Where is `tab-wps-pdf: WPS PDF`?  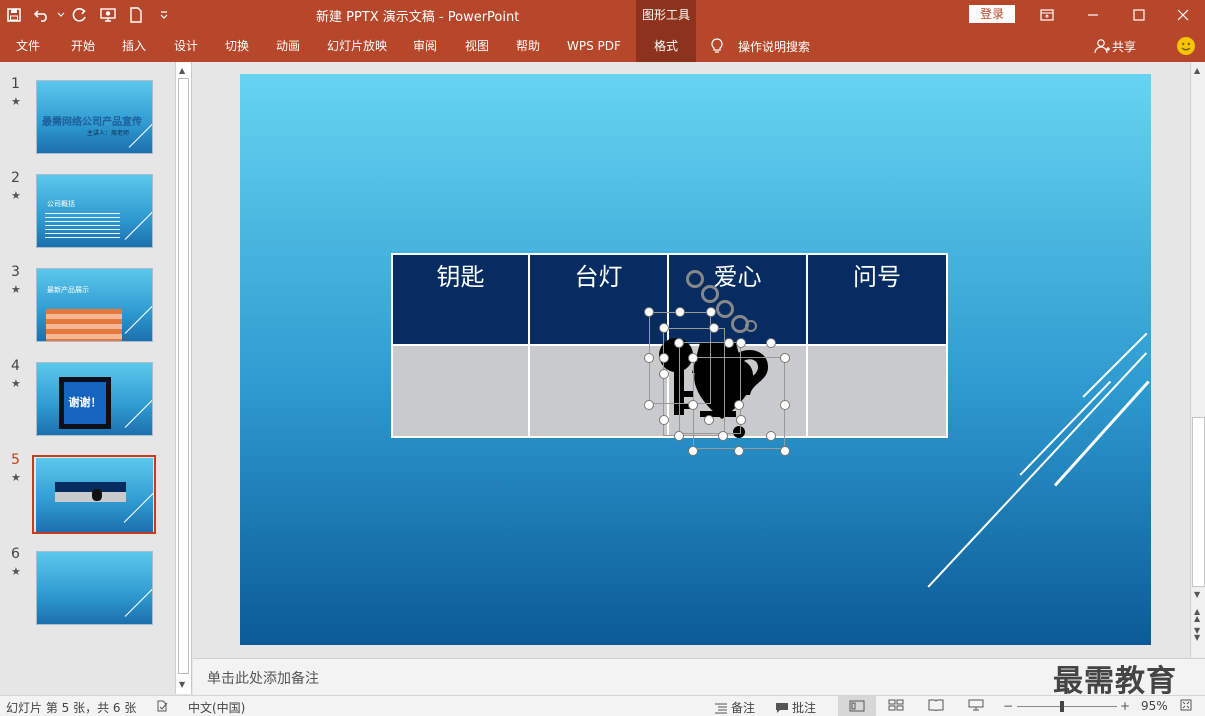 tab-wps-pdf: WPS PDF is located at coordinates (594, 46).